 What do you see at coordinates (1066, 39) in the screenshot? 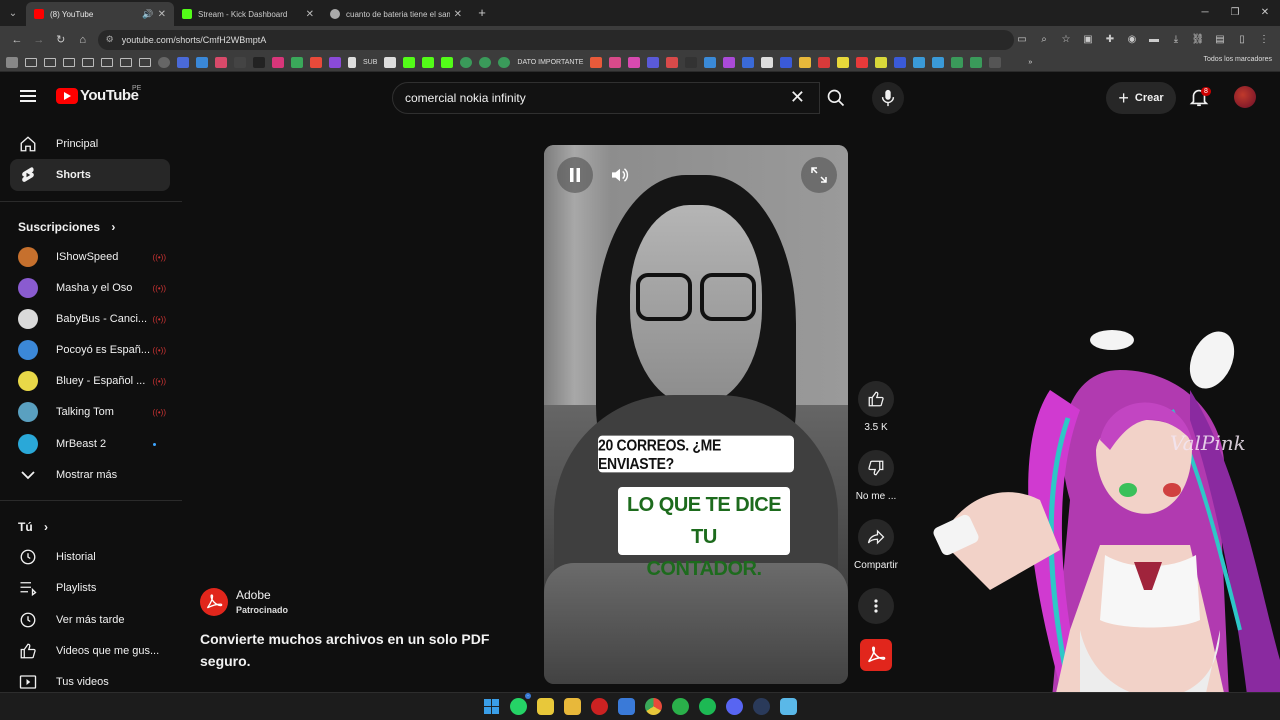
I see `bookmark-star-icon: ☆` at bounding box center [1066, 39].